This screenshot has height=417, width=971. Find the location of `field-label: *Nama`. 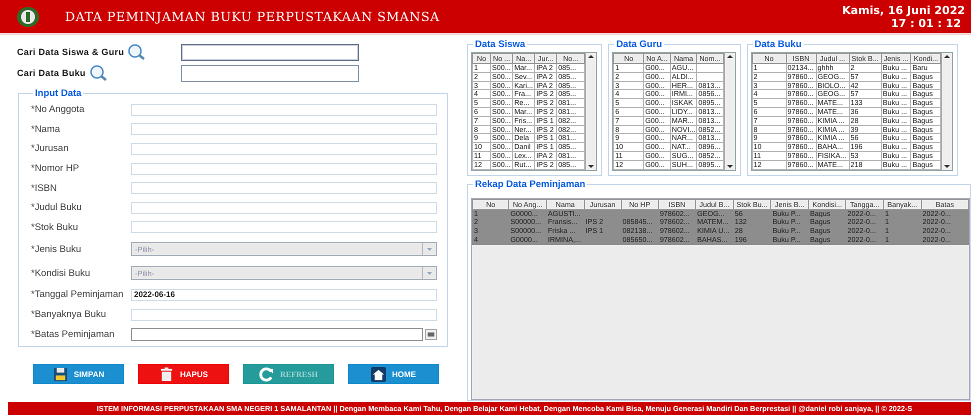

field-label: *Nama is located at coordinates (46, 129).